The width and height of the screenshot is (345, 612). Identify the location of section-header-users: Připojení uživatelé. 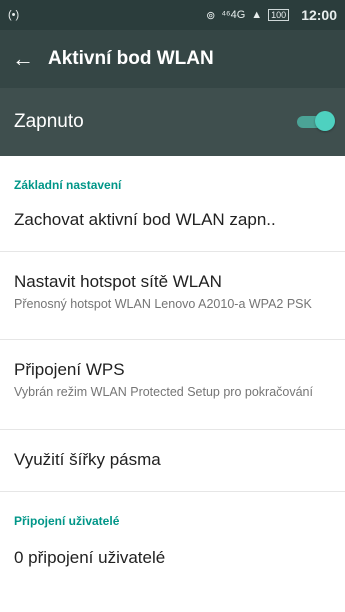
(67, 521).